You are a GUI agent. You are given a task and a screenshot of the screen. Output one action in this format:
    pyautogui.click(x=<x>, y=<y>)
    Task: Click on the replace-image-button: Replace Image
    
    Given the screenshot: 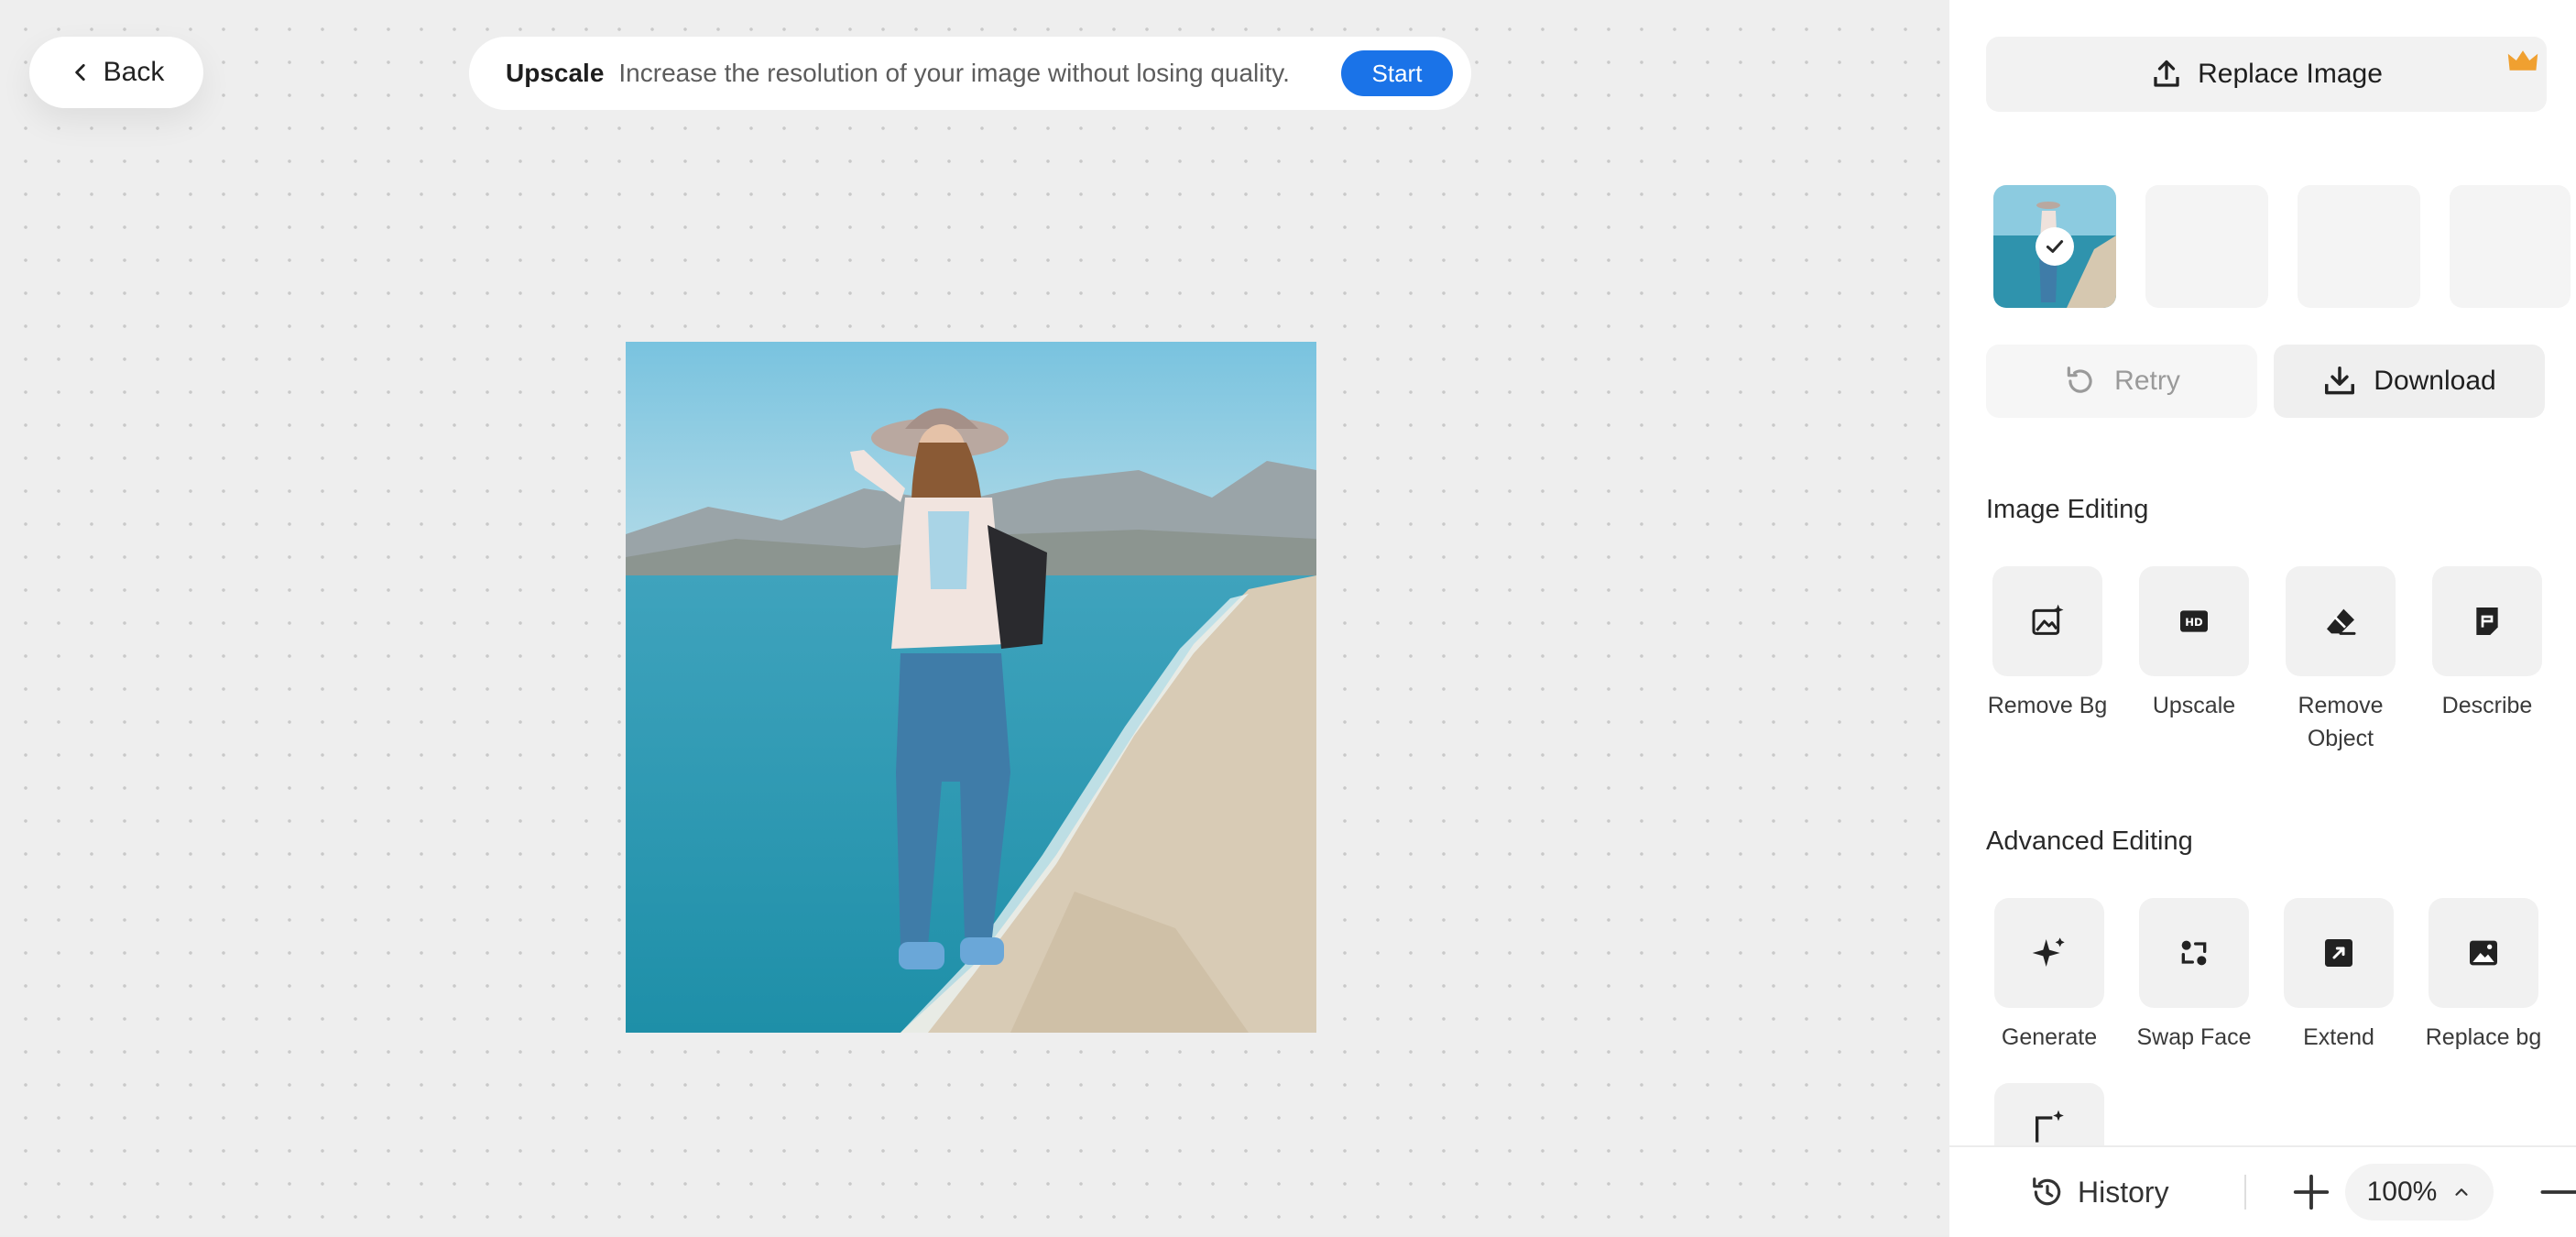 What is the action you would take?
    pyautogui.click(x=2267, y=74)
    